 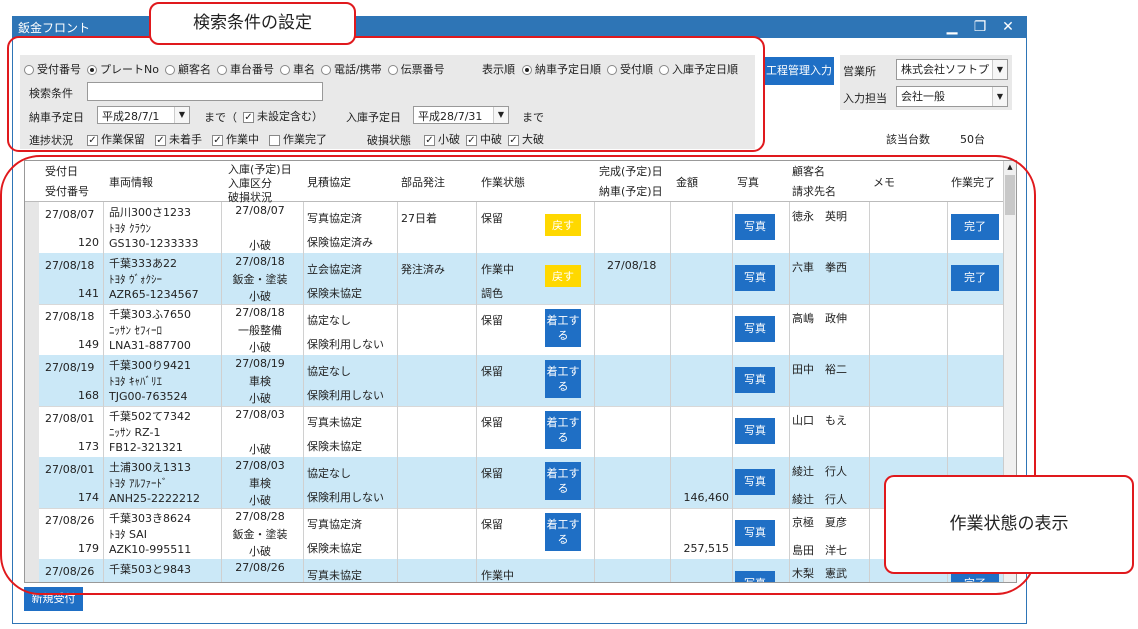 I want to click on restore-icon: ❐, so click(x=980, y=27).